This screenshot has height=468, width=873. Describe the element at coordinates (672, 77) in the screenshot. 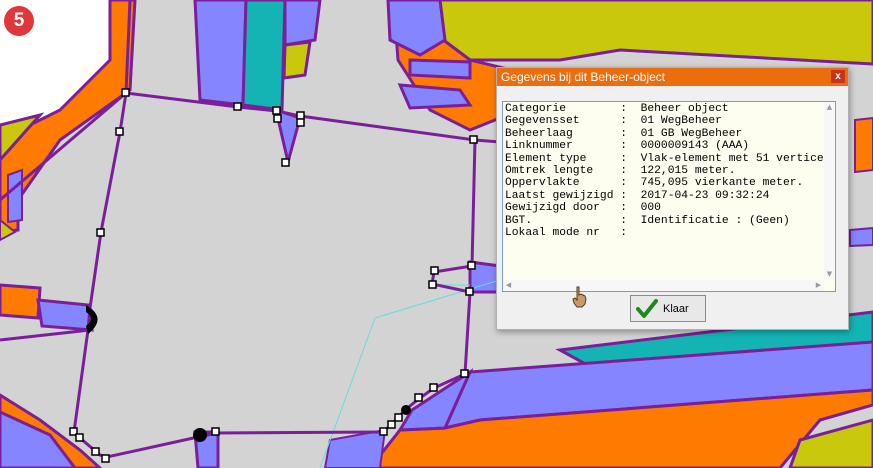

I see `dialog-titlebar: Gegevens bij dit Beheer-object x` at that location.